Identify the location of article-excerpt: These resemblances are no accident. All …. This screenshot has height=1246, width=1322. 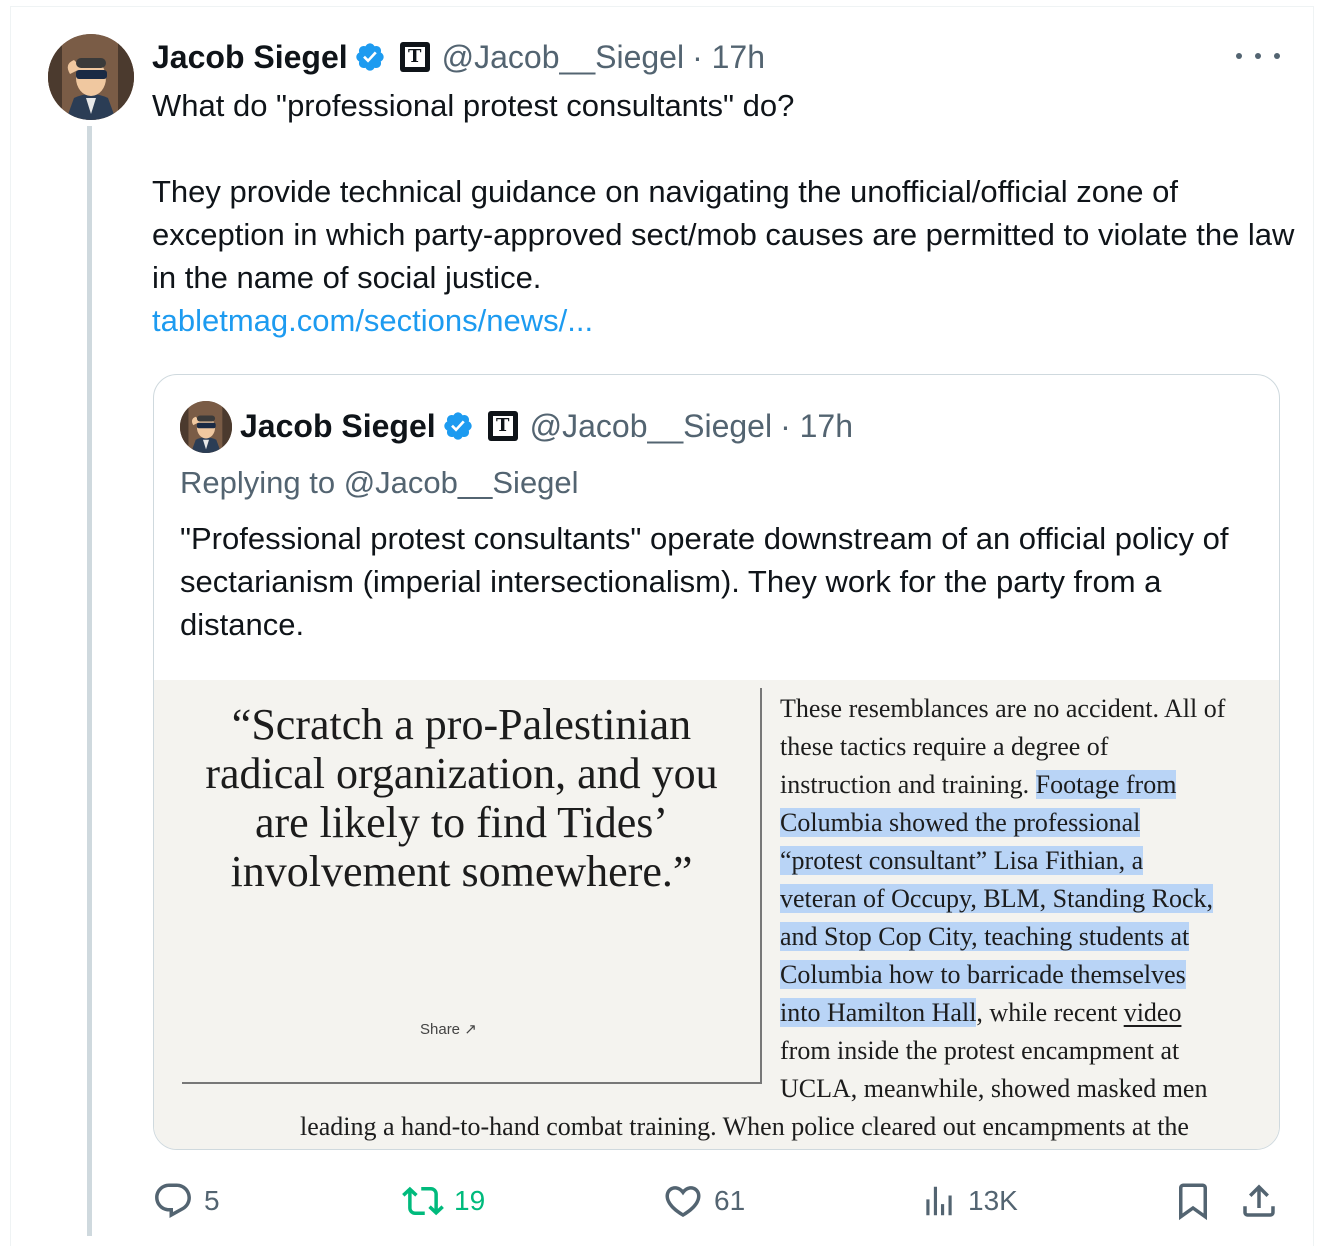
(1029, 899).